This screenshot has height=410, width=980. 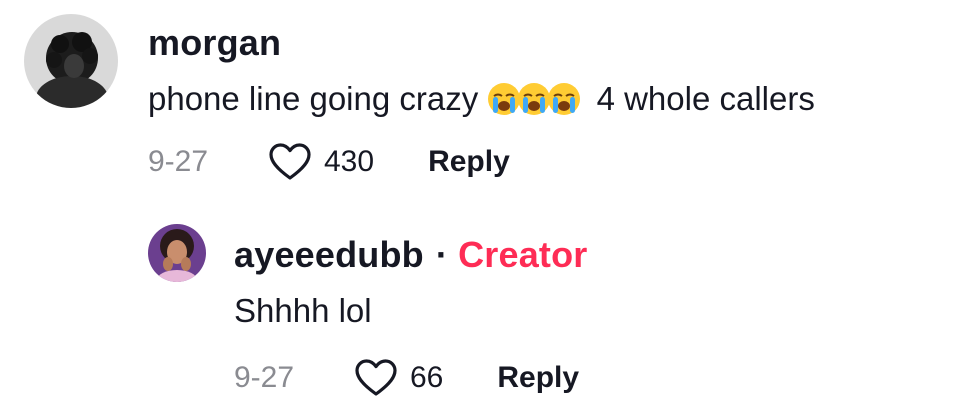 I want to click on comment-username: morgan, so click(x=214, y=43).